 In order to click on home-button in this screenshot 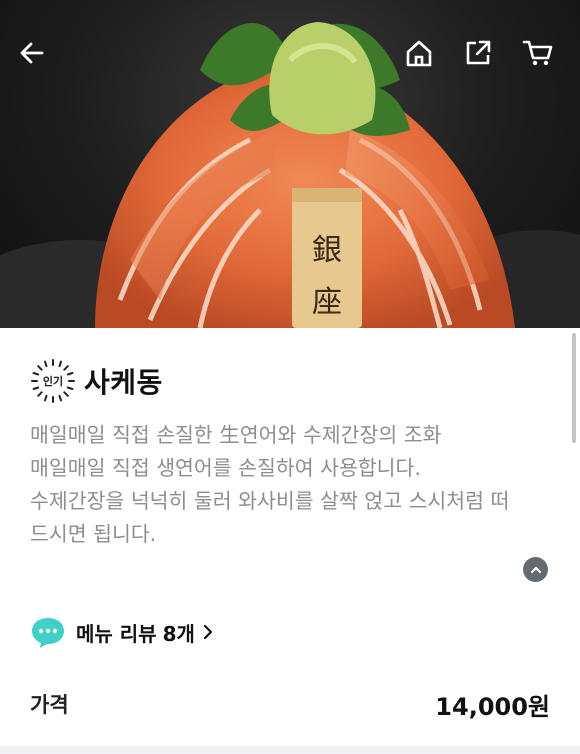, I will do `click(424, 58)`.